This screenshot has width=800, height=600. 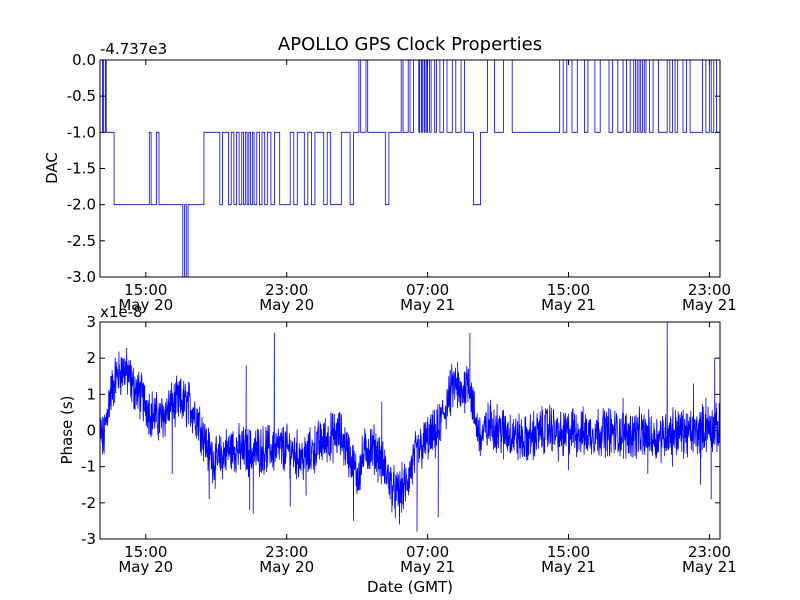 I want to click on dac-ytick-label: -2.0, so click(x=81, y=205).